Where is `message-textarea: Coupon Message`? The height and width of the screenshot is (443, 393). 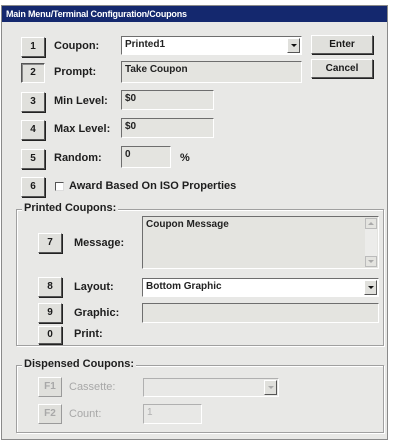 message-textarea: Coupon Message is located at coordinates (260, 242).